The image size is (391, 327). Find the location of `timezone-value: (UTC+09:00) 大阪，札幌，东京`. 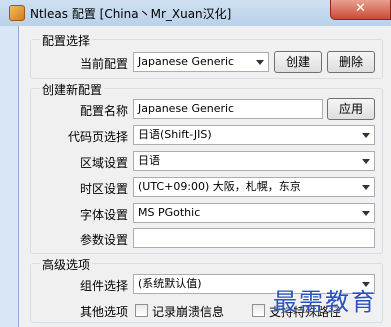

timezone-value: (UTC+09:00) 大阪，札幌，东京 is located at coordinates (219, 186).